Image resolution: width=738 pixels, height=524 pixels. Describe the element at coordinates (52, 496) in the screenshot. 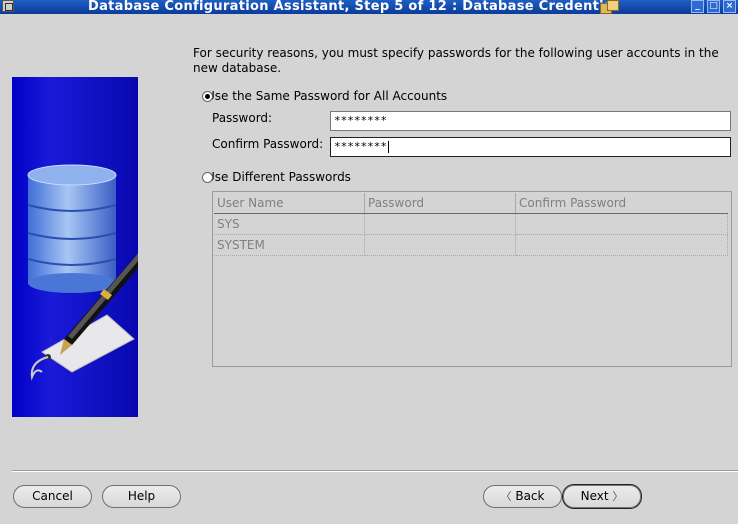

I see `cancel-button: Cancel` at that location.